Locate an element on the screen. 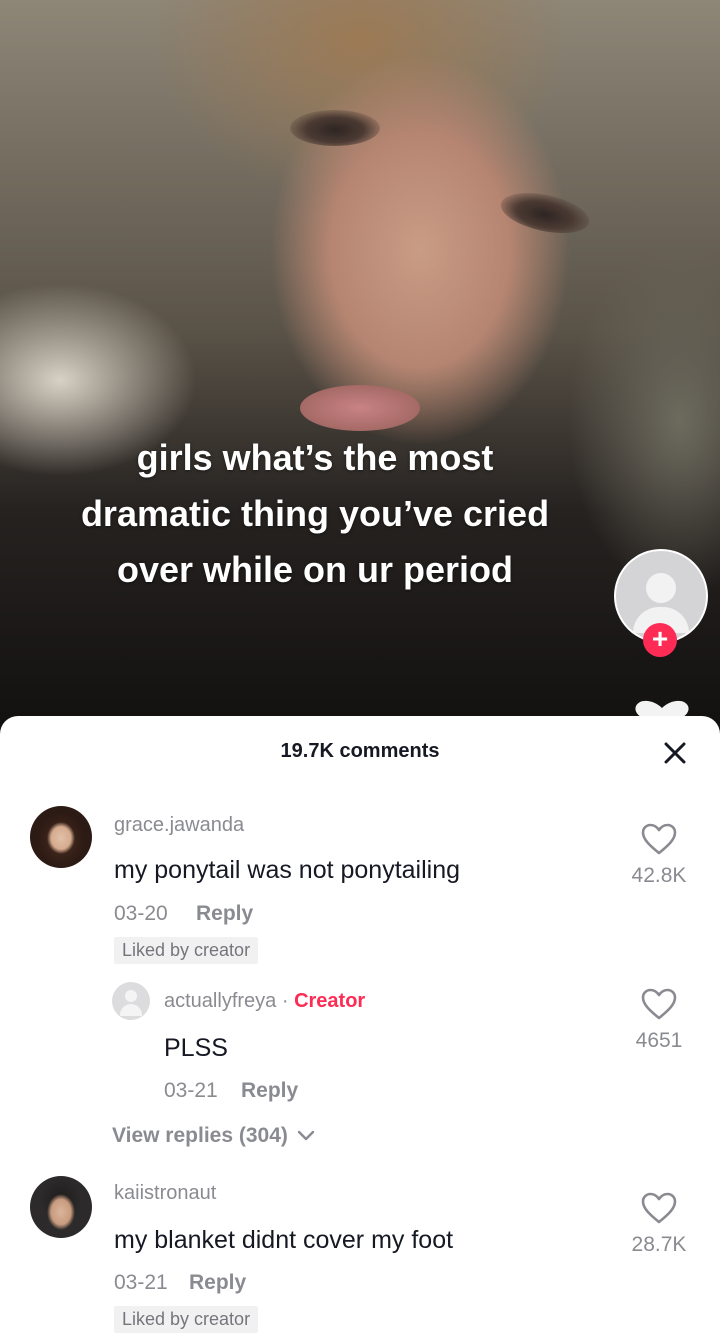  chevron-down-icon is located at coordinates (305, 1136).